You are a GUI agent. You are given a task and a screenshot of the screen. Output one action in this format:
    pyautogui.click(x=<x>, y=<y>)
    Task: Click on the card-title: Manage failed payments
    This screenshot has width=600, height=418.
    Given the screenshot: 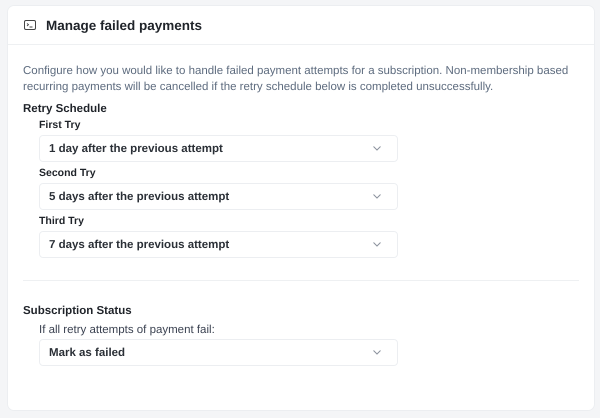 What is the action you would take?
    pyautogui.click(x=124, y=25)
    